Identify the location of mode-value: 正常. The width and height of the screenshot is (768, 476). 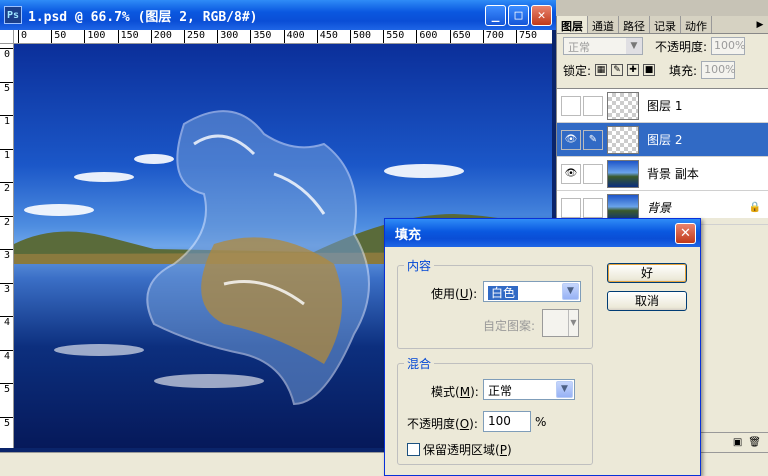
(500, 391).